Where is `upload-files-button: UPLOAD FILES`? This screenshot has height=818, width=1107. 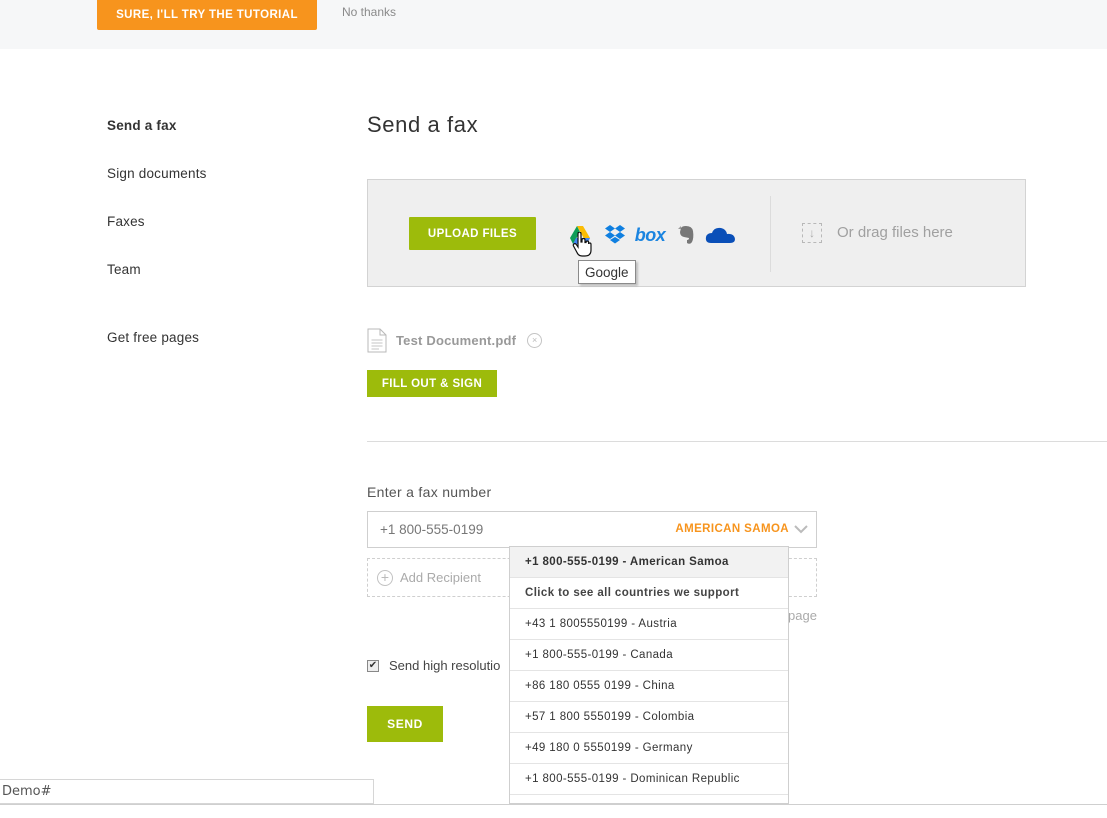 upload-files-button: UPLOAD FILES is located at coordinates (472, 233).